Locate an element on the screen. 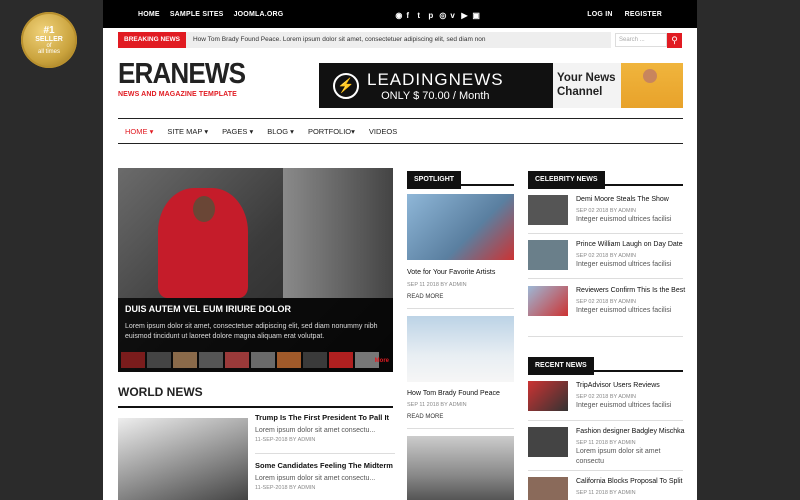 The height and width of the screenshot is (500, 800). ad-light-panel: Your News Channel is located at coordinates (618, 85).